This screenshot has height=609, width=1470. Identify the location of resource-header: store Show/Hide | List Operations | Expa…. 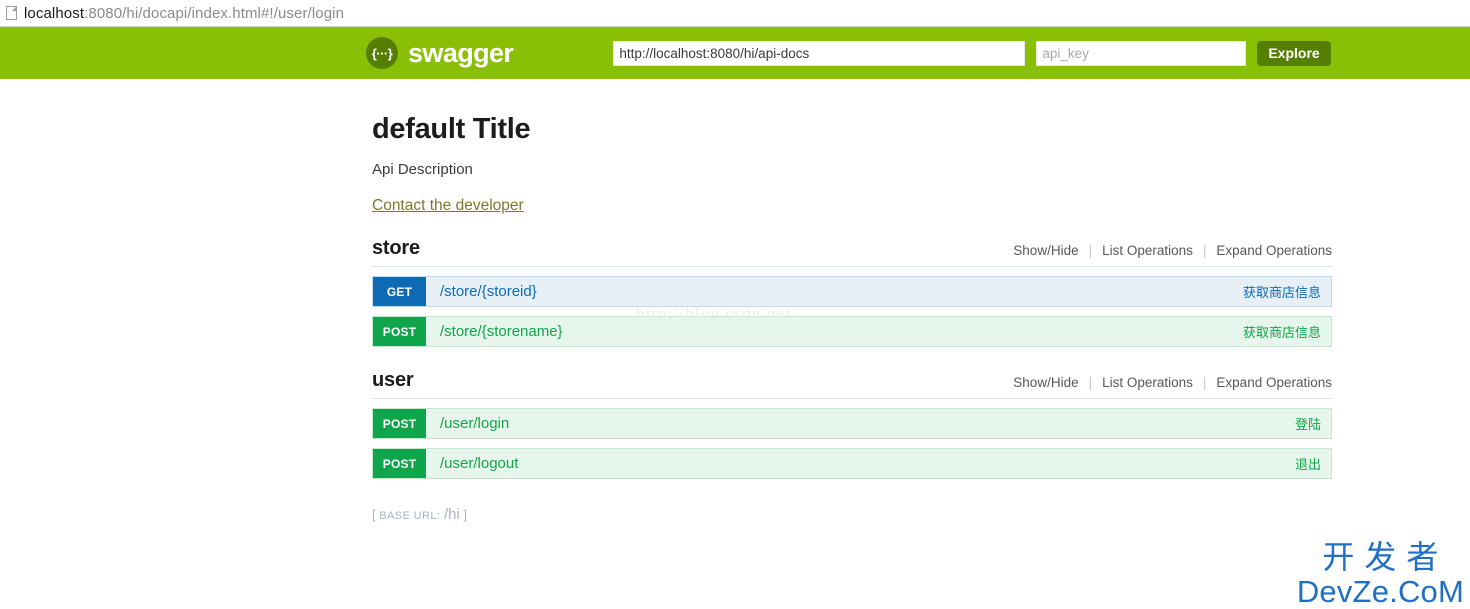
(852, 251).